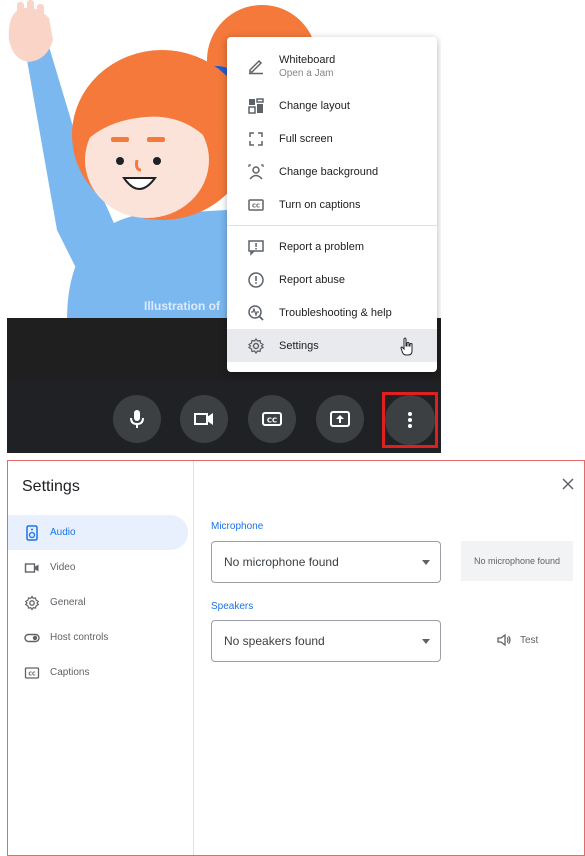  Describe the element at coordinates (256, 106) in the screenshot. I see `layout-icon` at that location.